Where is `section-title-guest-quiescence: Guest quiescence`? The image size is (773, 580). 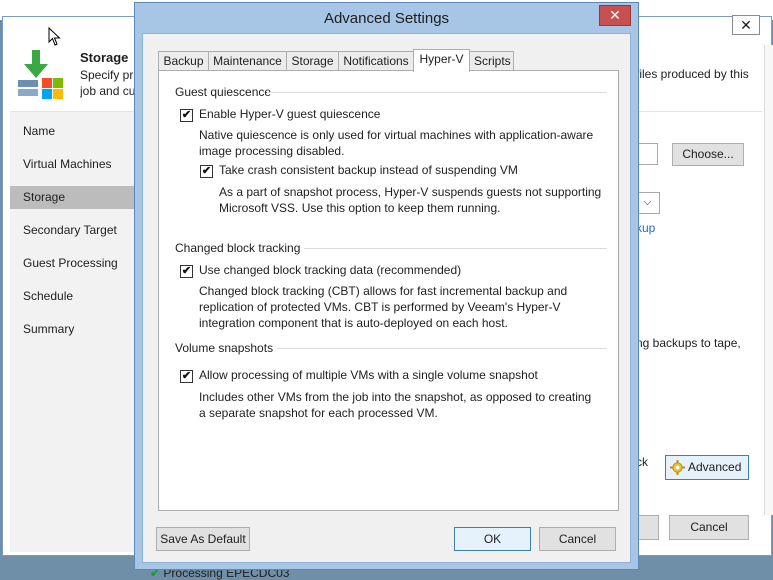 section-title-guest-quiescence: Guest quiescence is located at coordinates (223, 92).